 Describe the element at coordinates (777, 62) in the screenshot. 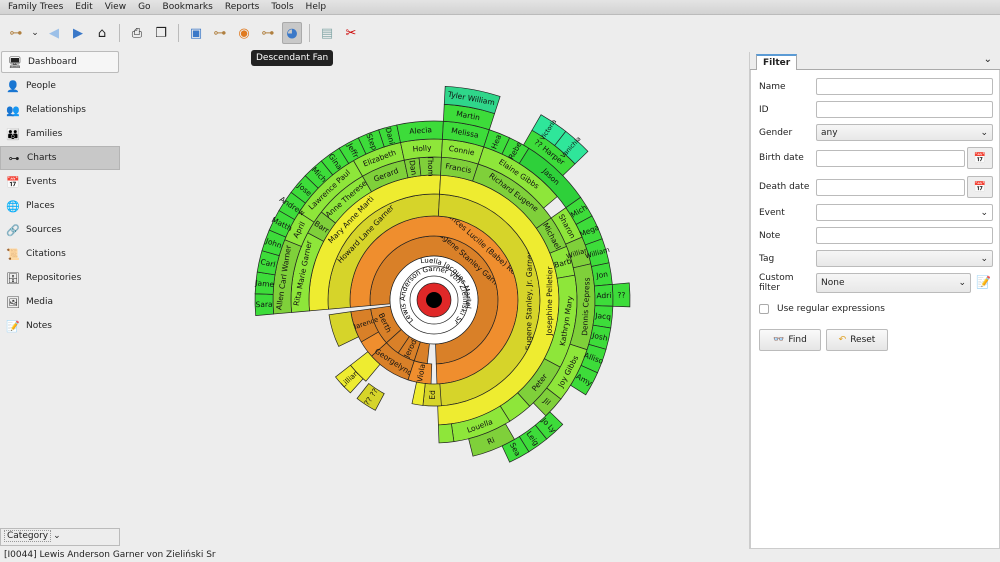

I see `tab-filter: Filter` at that location.